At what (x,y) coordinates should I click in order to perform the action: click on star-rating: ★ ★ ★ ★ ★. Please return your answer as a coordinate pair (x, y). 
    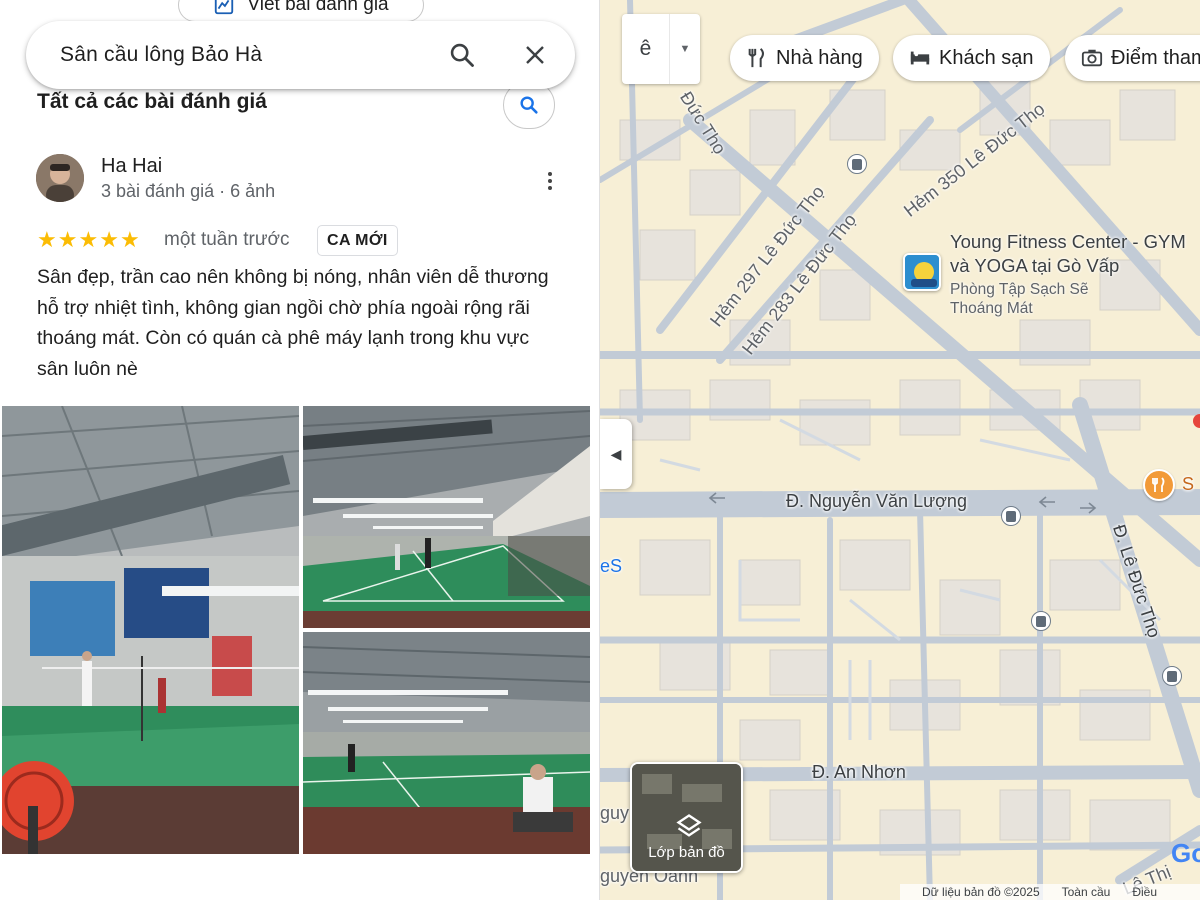
    Looking at the image, I should click on (88, 240).